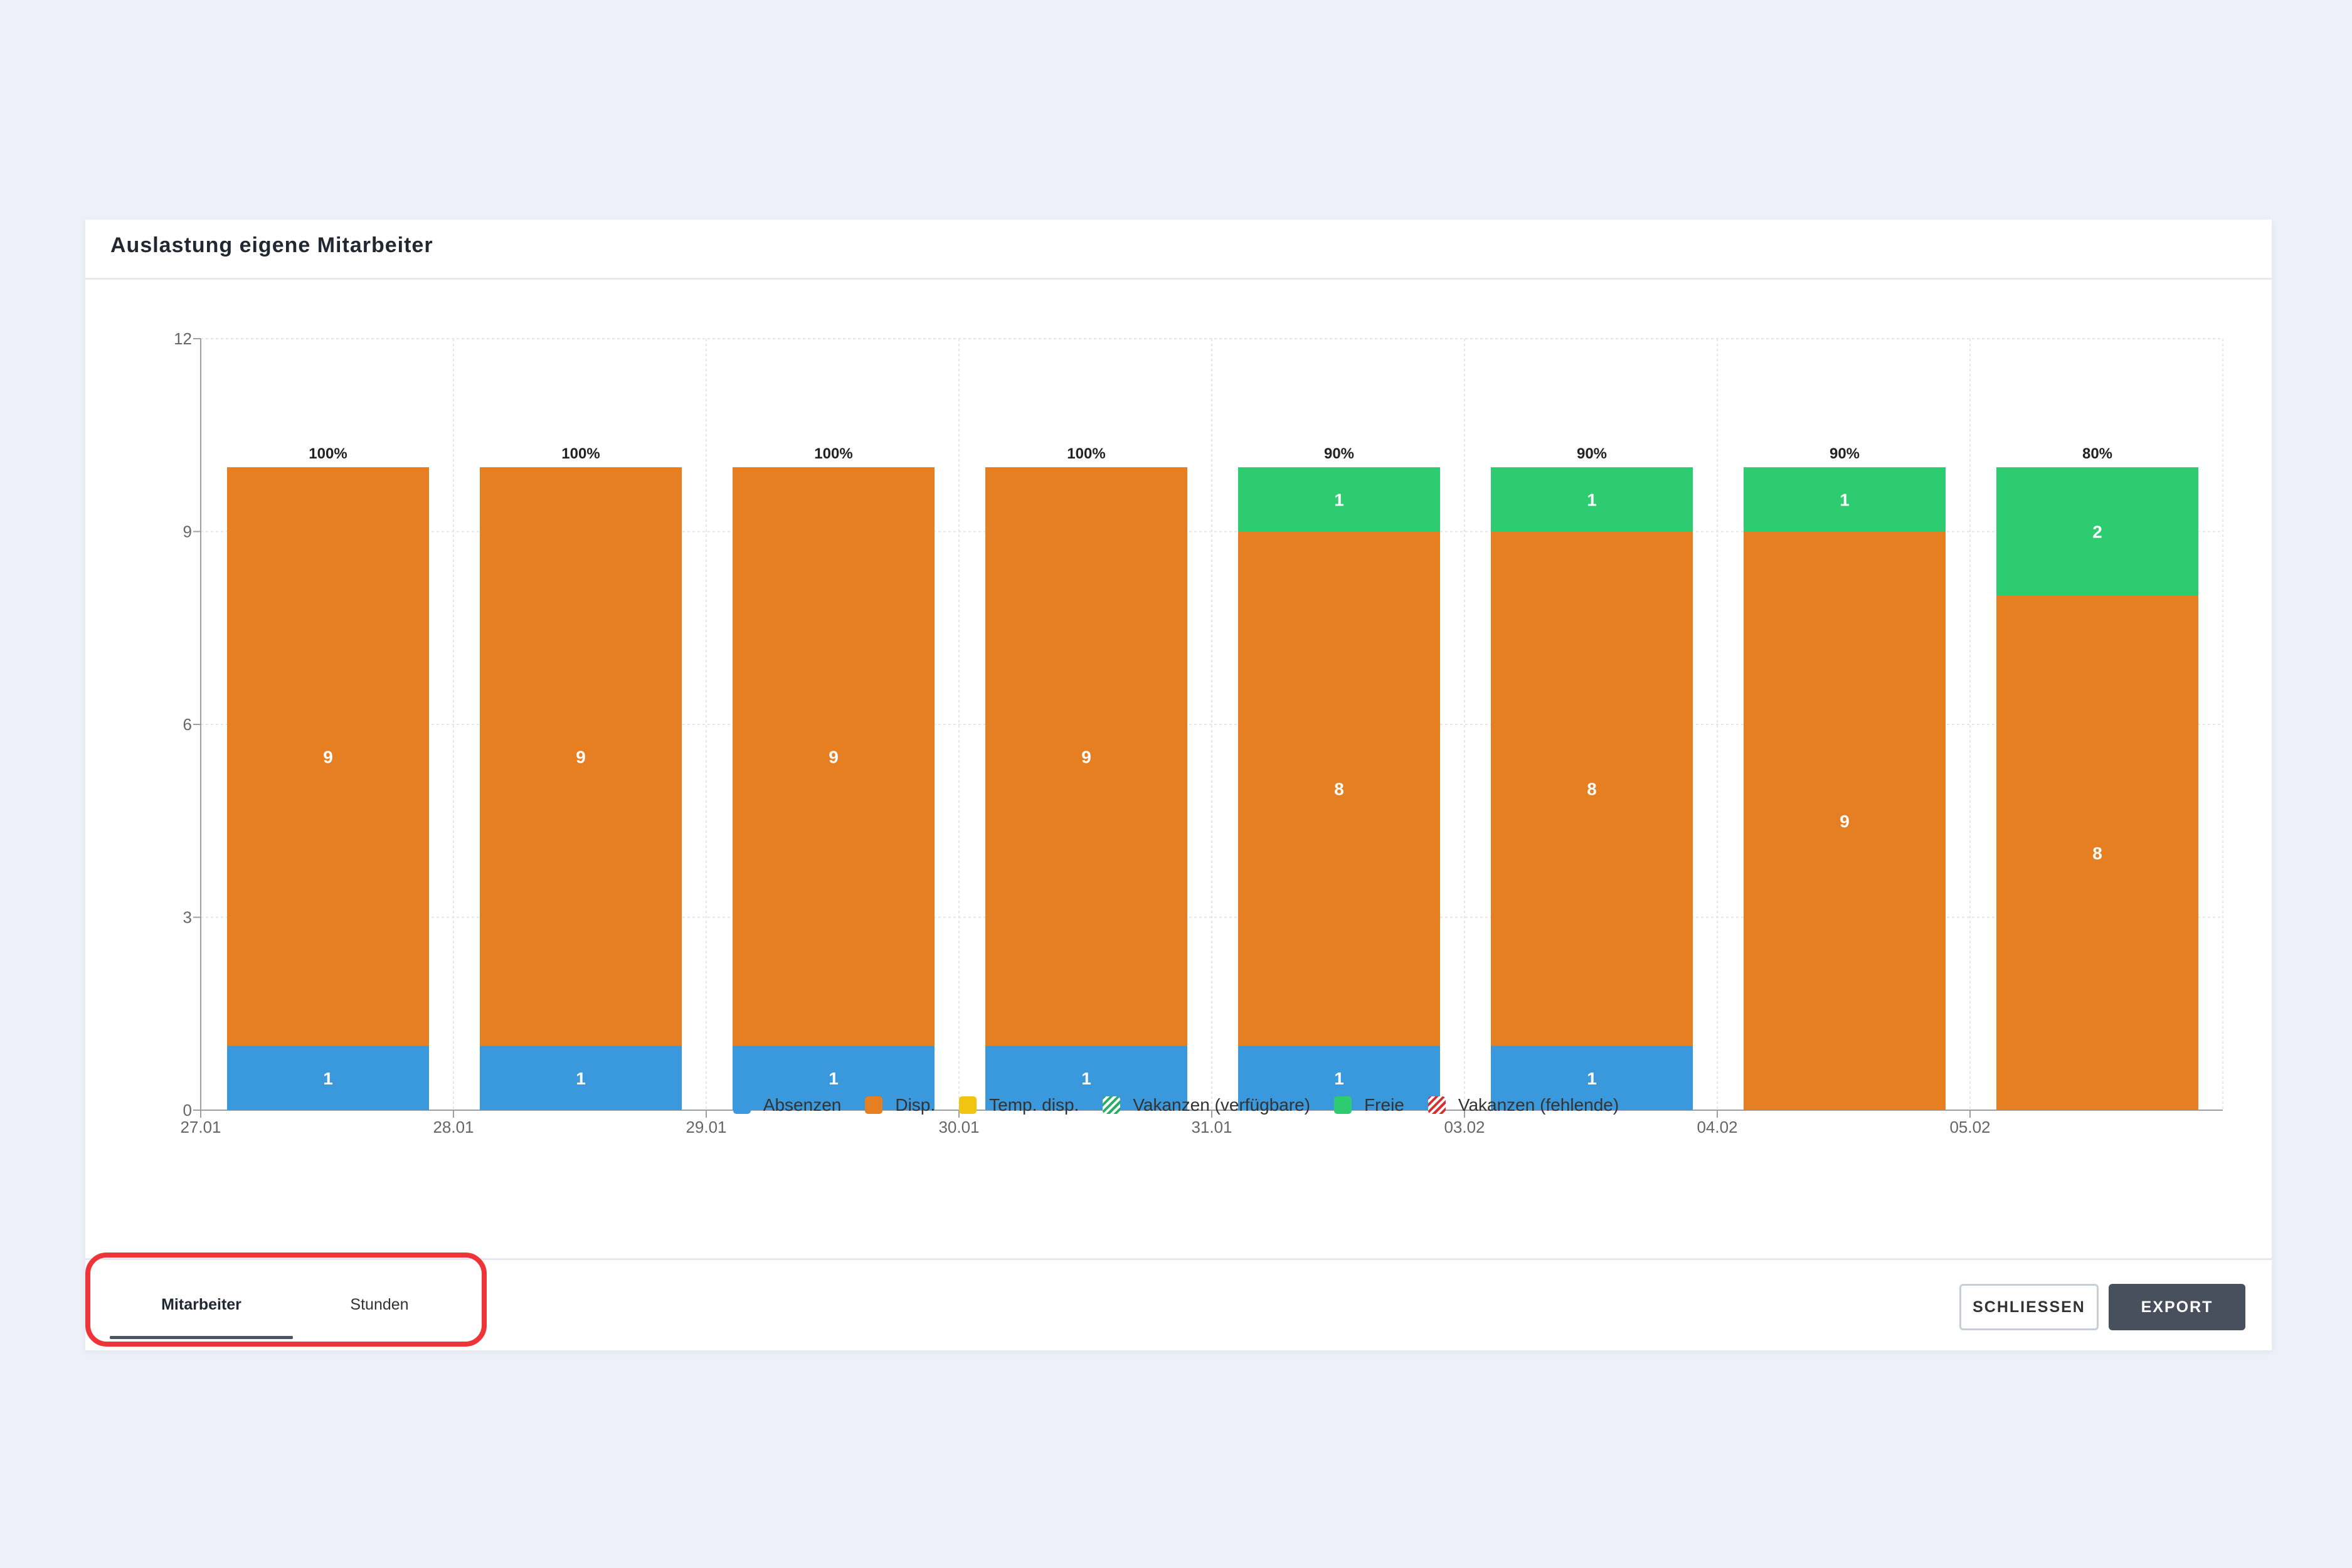 The width and height of the screenshot is (2352, 1568). Describe the element at coordinates (183, 338) in the screenshot. I see `y-tick-label: 12` at that location.